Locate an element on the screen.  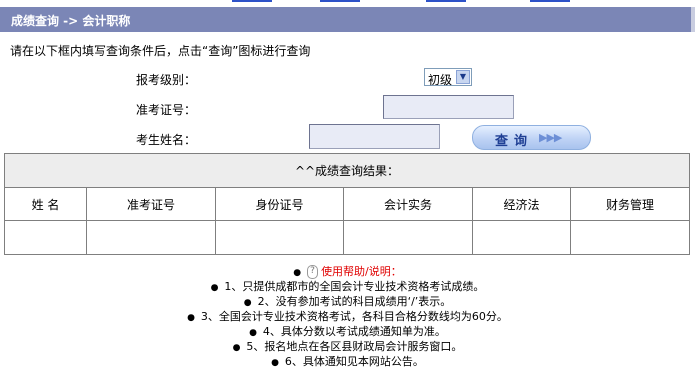
level-label: 报考级别： is located at coordinates (166, 80).